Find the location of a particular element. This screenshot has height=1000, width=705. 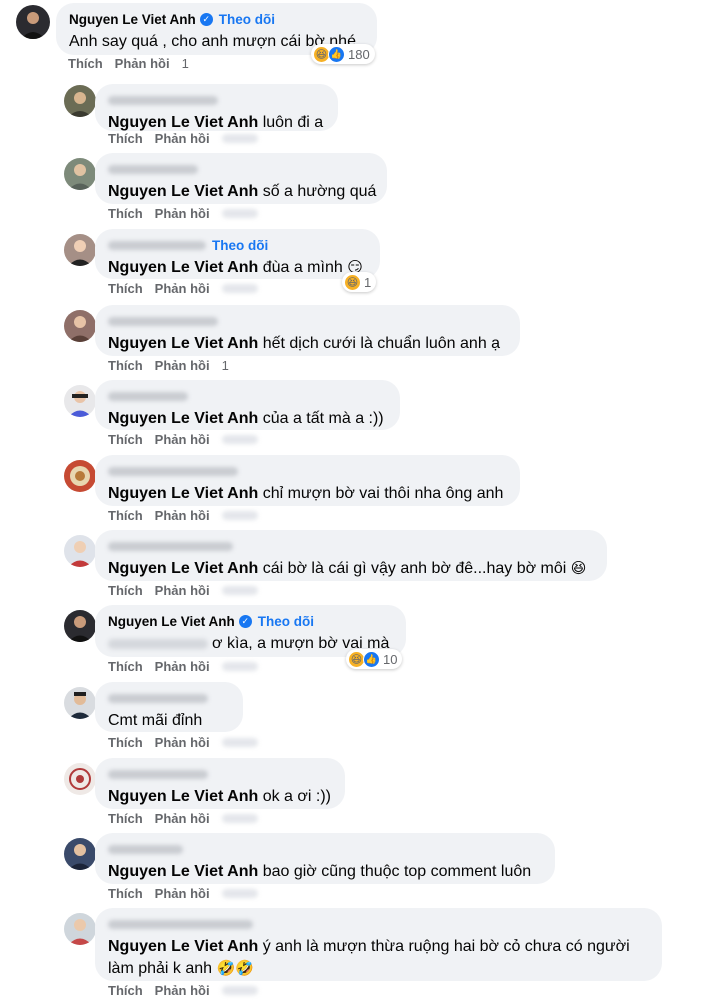

comment-body: của a tất mà a :)) is located at coordinates (321, 418).